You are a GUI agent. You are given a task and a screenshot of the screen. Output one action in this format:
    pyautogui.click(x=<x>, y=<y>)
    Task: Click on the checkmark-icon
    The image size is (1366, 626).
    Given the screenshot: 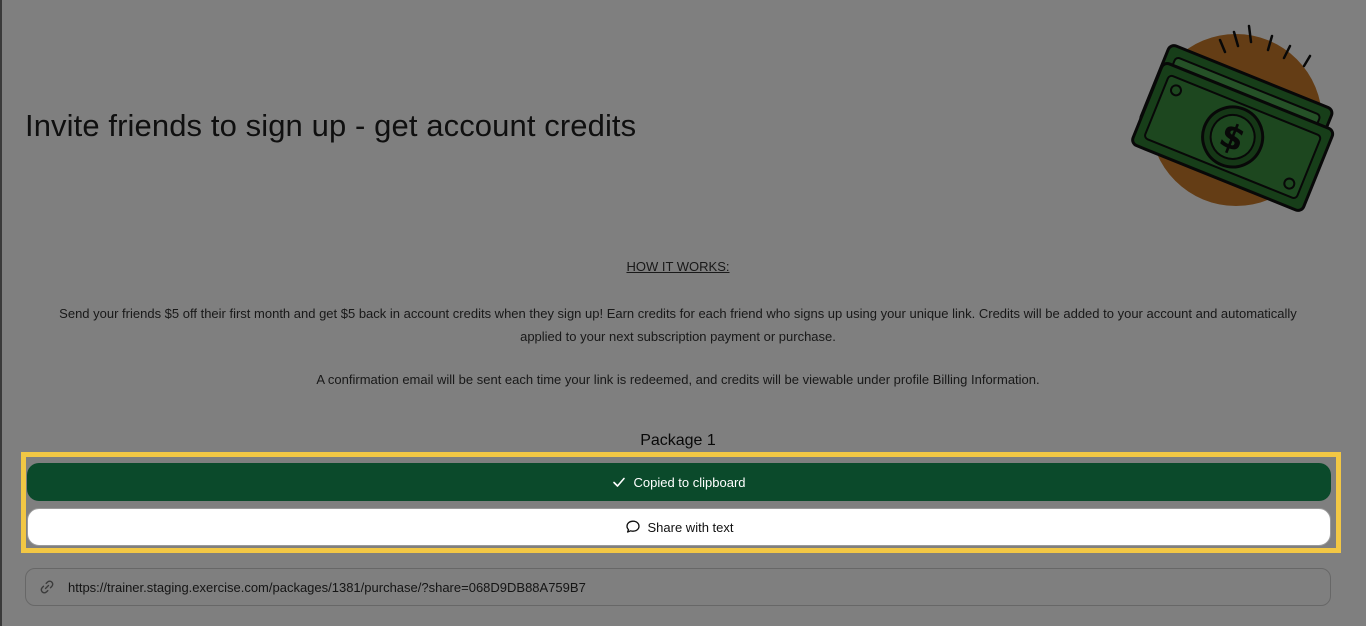 What is the action you would take?
    pyautogui.click(x=619, y=482)
    